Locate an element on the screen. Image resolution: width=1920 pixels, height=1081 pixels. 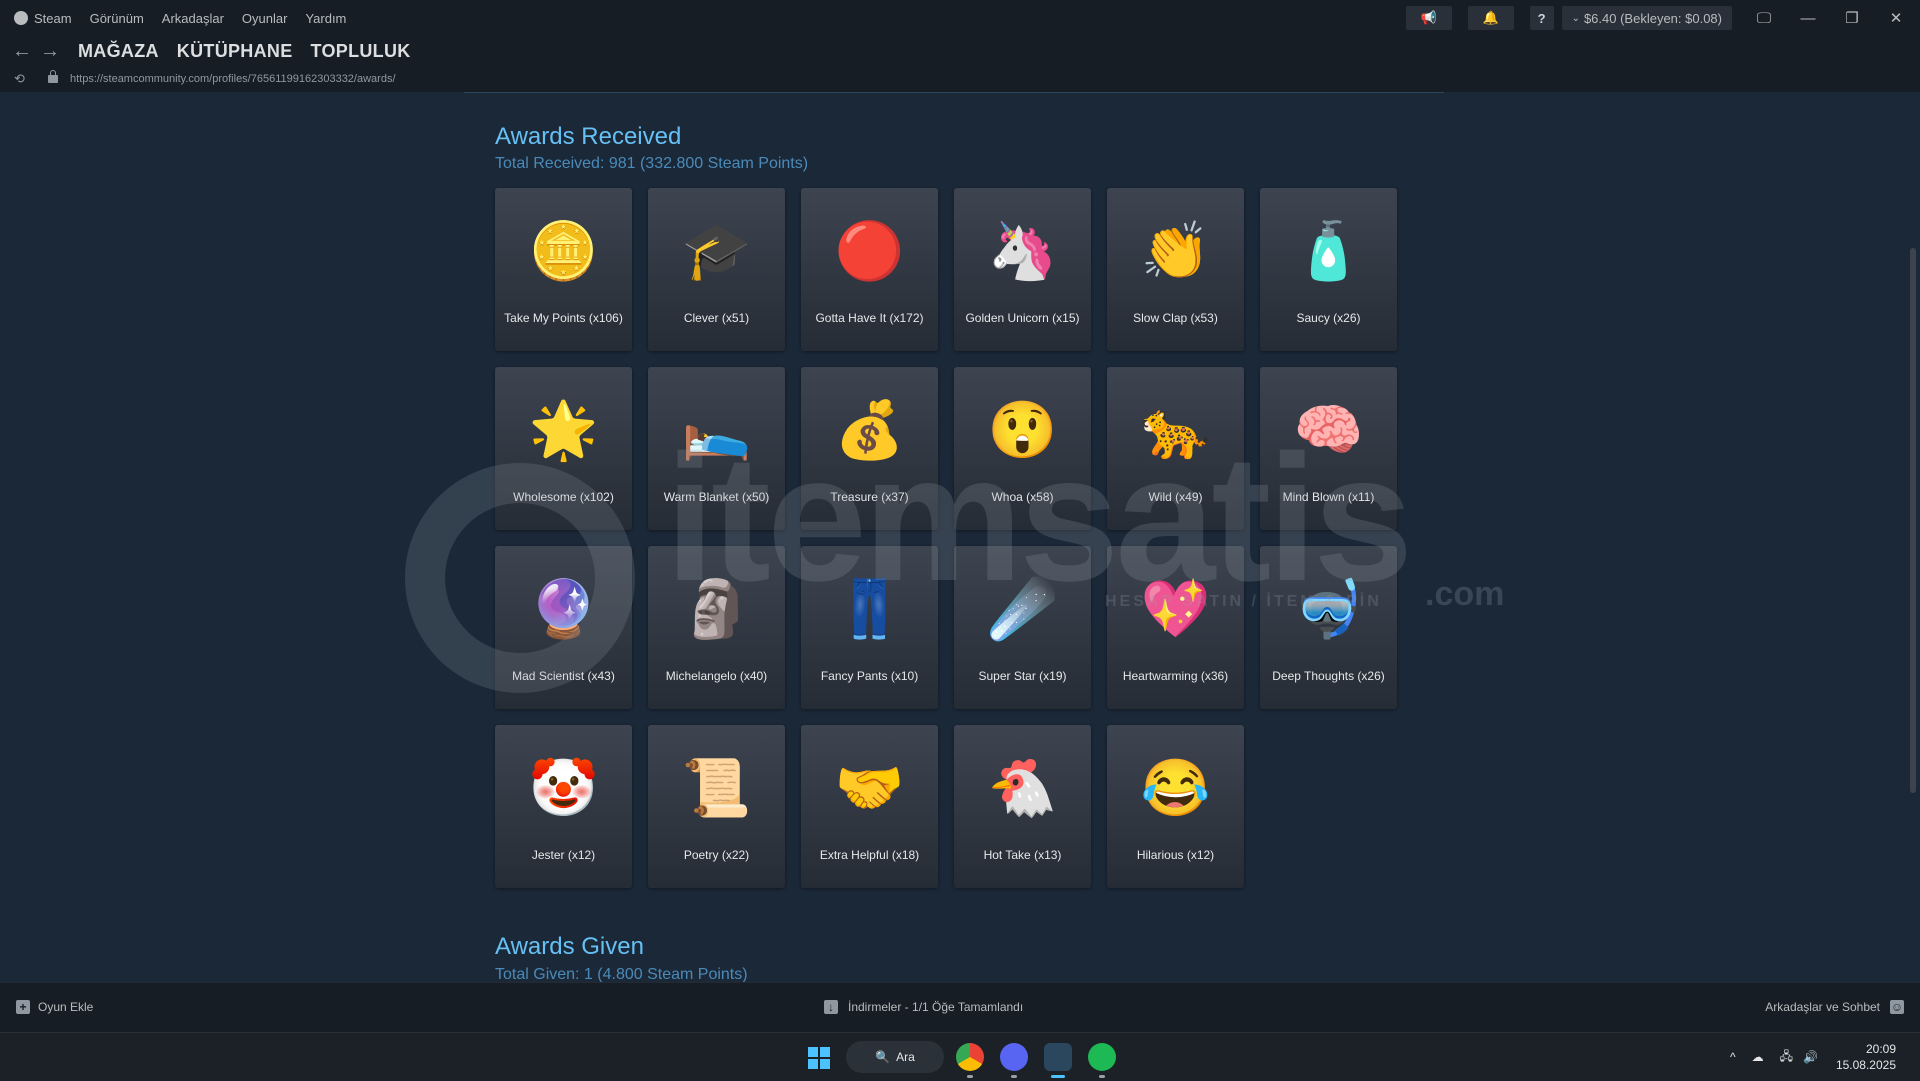
graduation-hotdog-icon: 🎓 is located at coordinates (716, 250).